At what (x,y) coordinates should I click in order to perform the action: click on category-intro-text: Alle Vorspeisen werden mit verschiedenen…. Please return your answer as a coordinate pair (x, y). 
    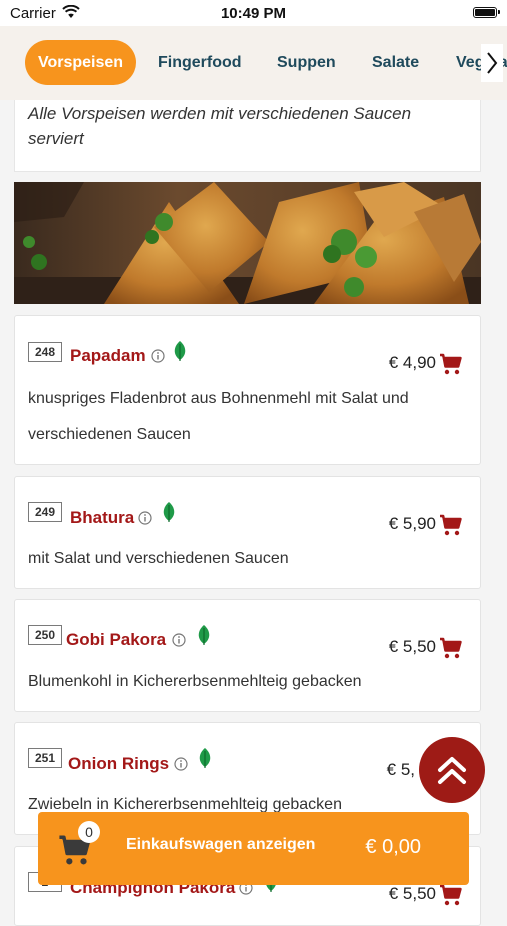
    Looking at the image, I should click on (220, 126).